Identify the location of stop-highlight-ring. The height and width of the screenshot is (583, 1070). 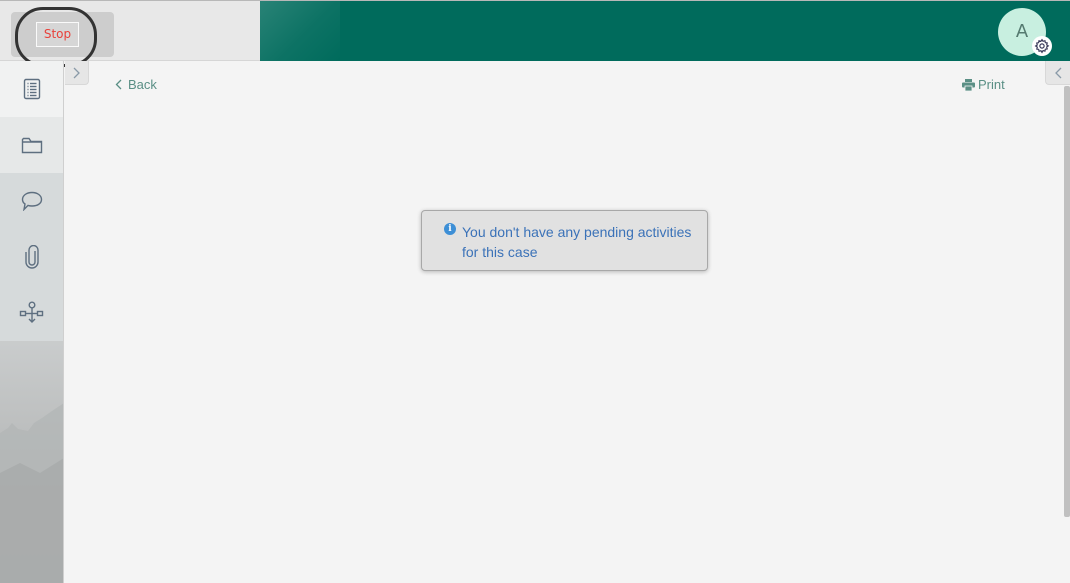
(56, 37).